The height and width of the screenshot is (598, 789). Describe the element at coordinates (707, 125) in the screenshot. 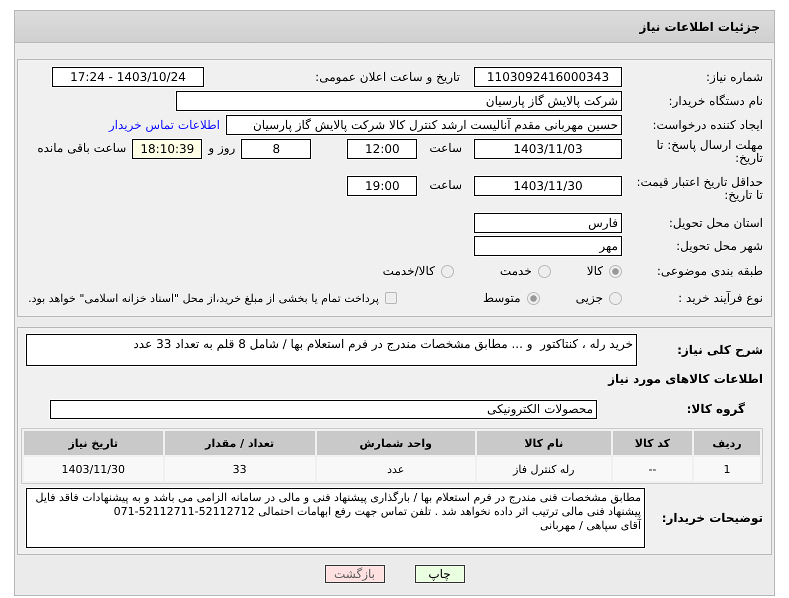

I see `field-label: ایجاد کننده درخواست:` at that location.